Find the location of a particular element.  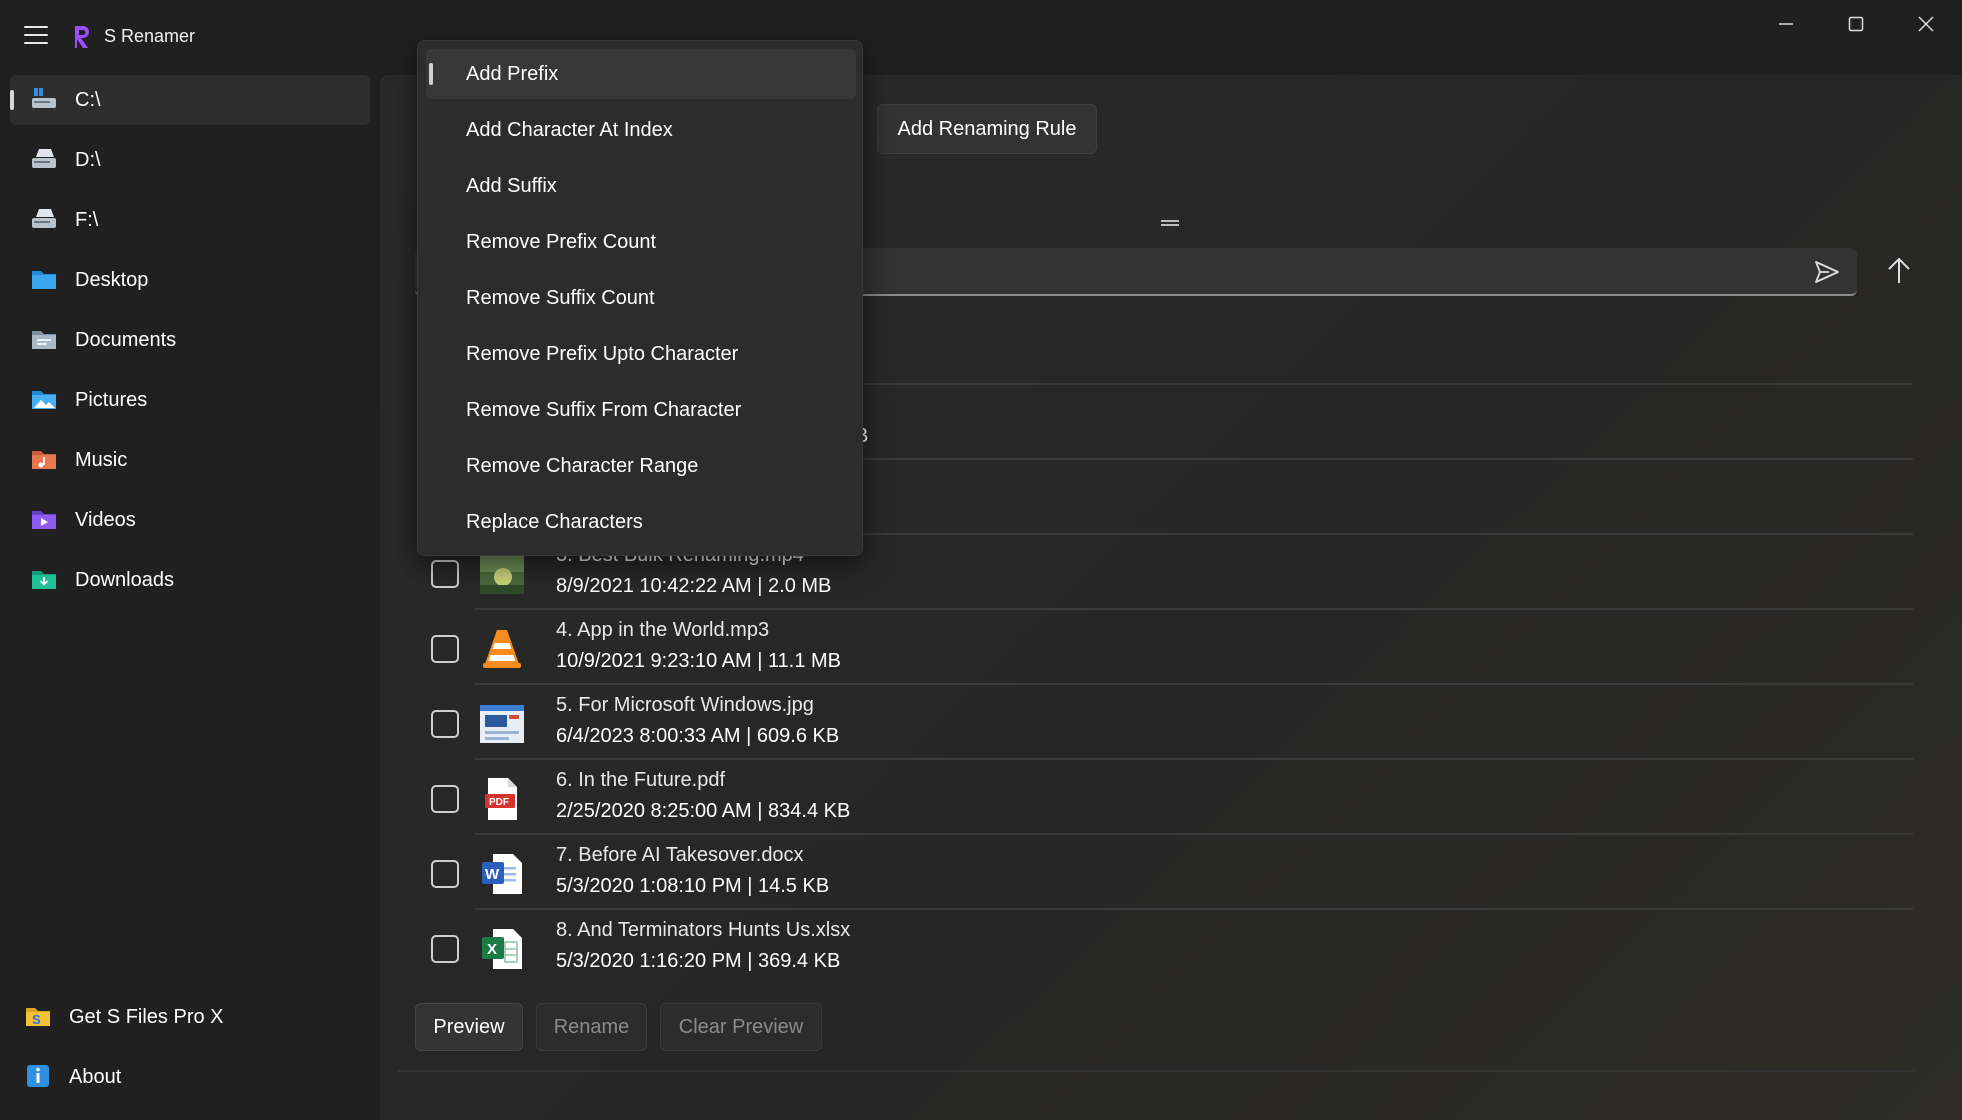

menu-item-label: Replace Characters is located at coordinates (554, 521).